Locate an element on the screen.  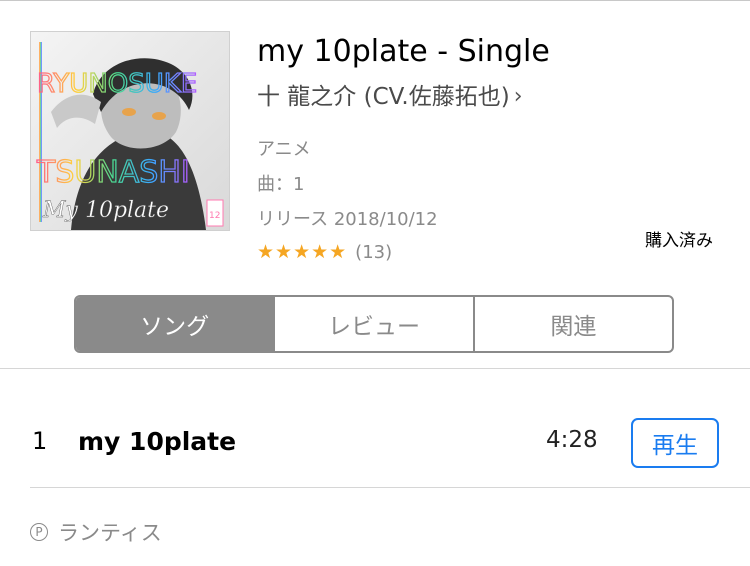
genre-label: アニメ is located at coordinates (284, 149).